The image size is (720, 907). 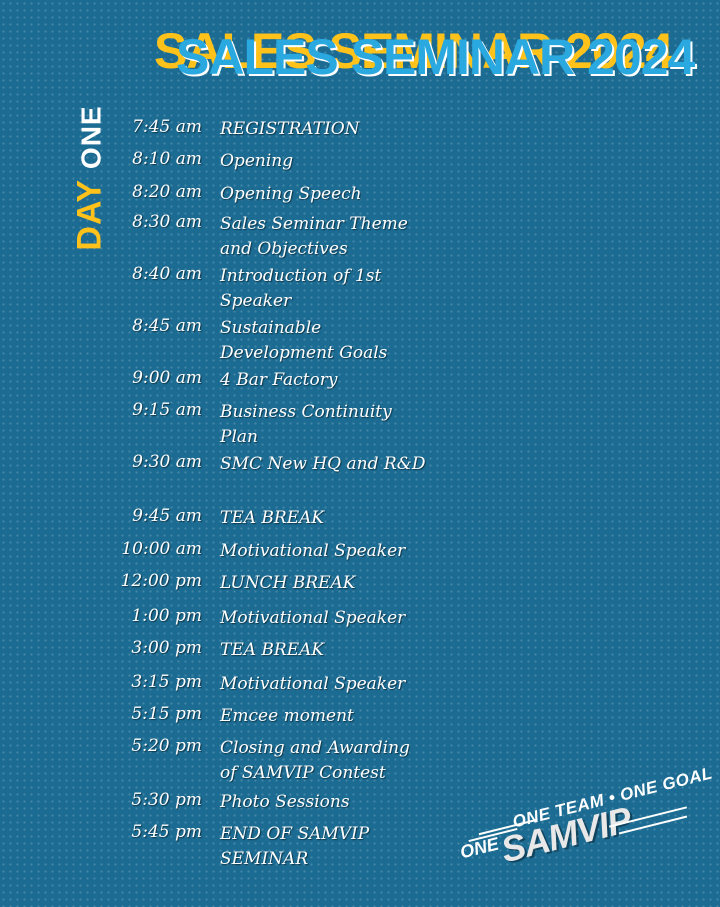 What do you see at coordinates (479, 848) in the screenshot?
I see `logo-prefix: ONE` at bounding box center [479, 848].